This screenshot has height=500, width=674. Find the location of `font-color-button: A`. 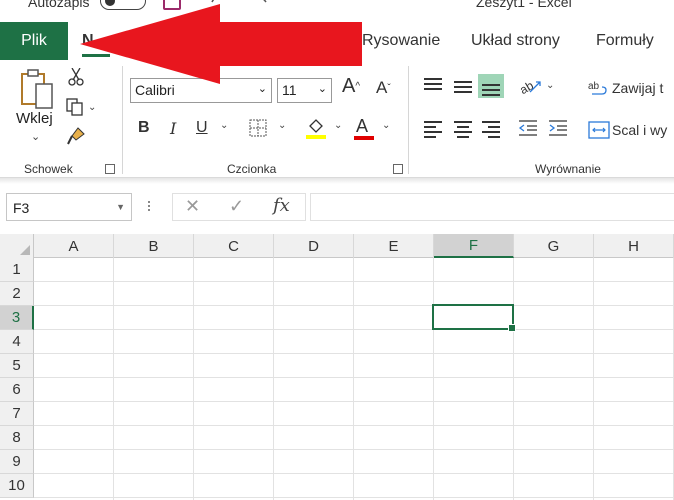

font-color-button: A is located at coordinates (362, 126).